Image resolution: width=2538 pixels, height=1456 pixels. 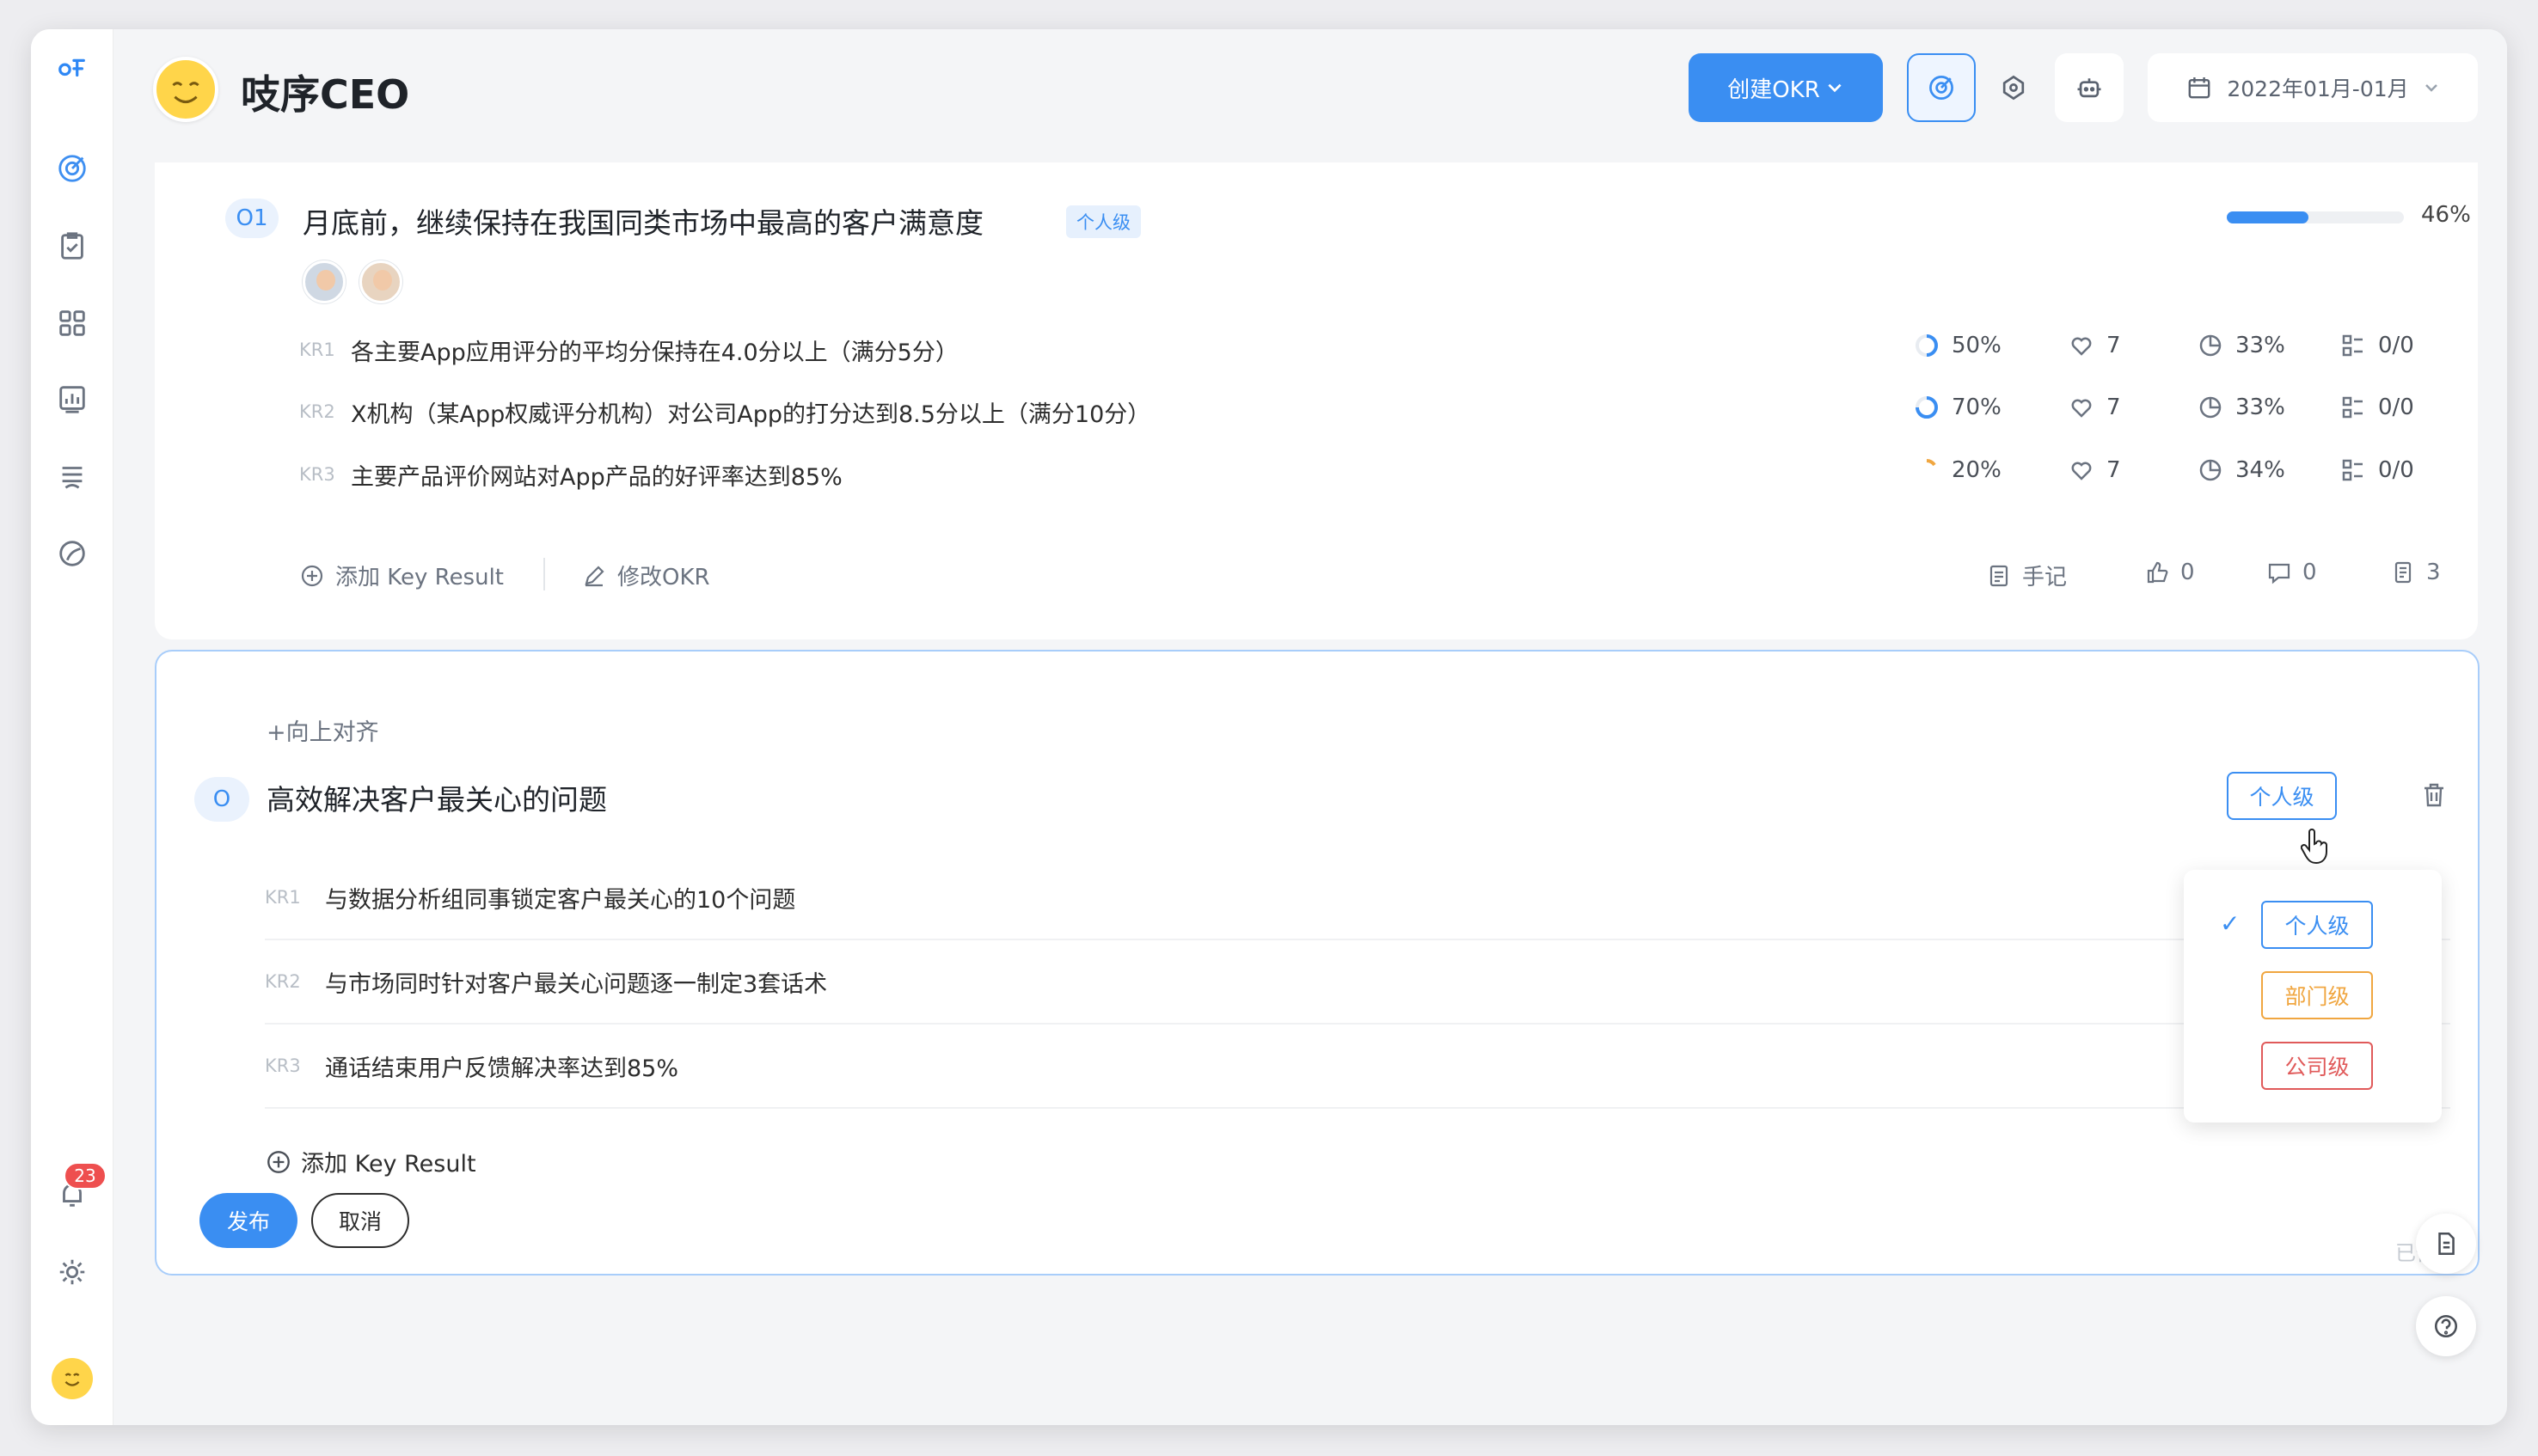 What do you see at coordinates (72, 246) in the screenshot?
I see `task-clipboard-icon` at bounding box center [72, 246].